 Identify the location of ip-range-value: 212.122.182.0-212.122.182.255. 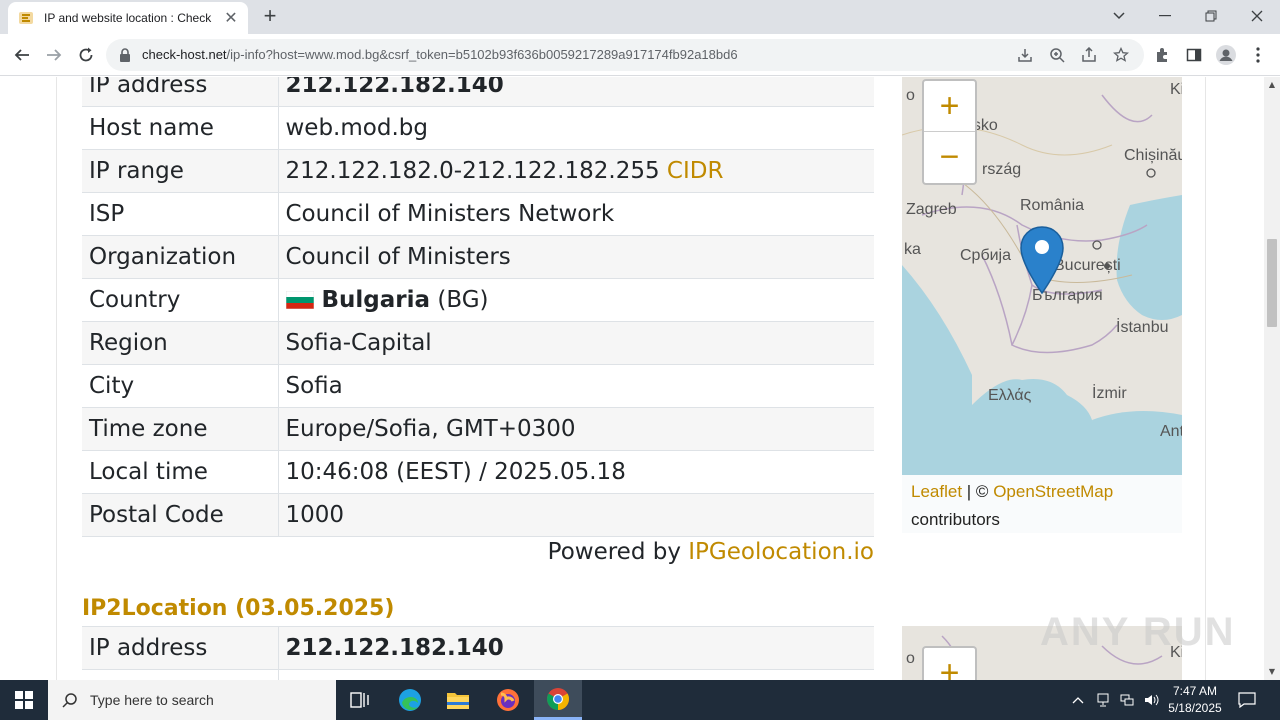
(472, 171).